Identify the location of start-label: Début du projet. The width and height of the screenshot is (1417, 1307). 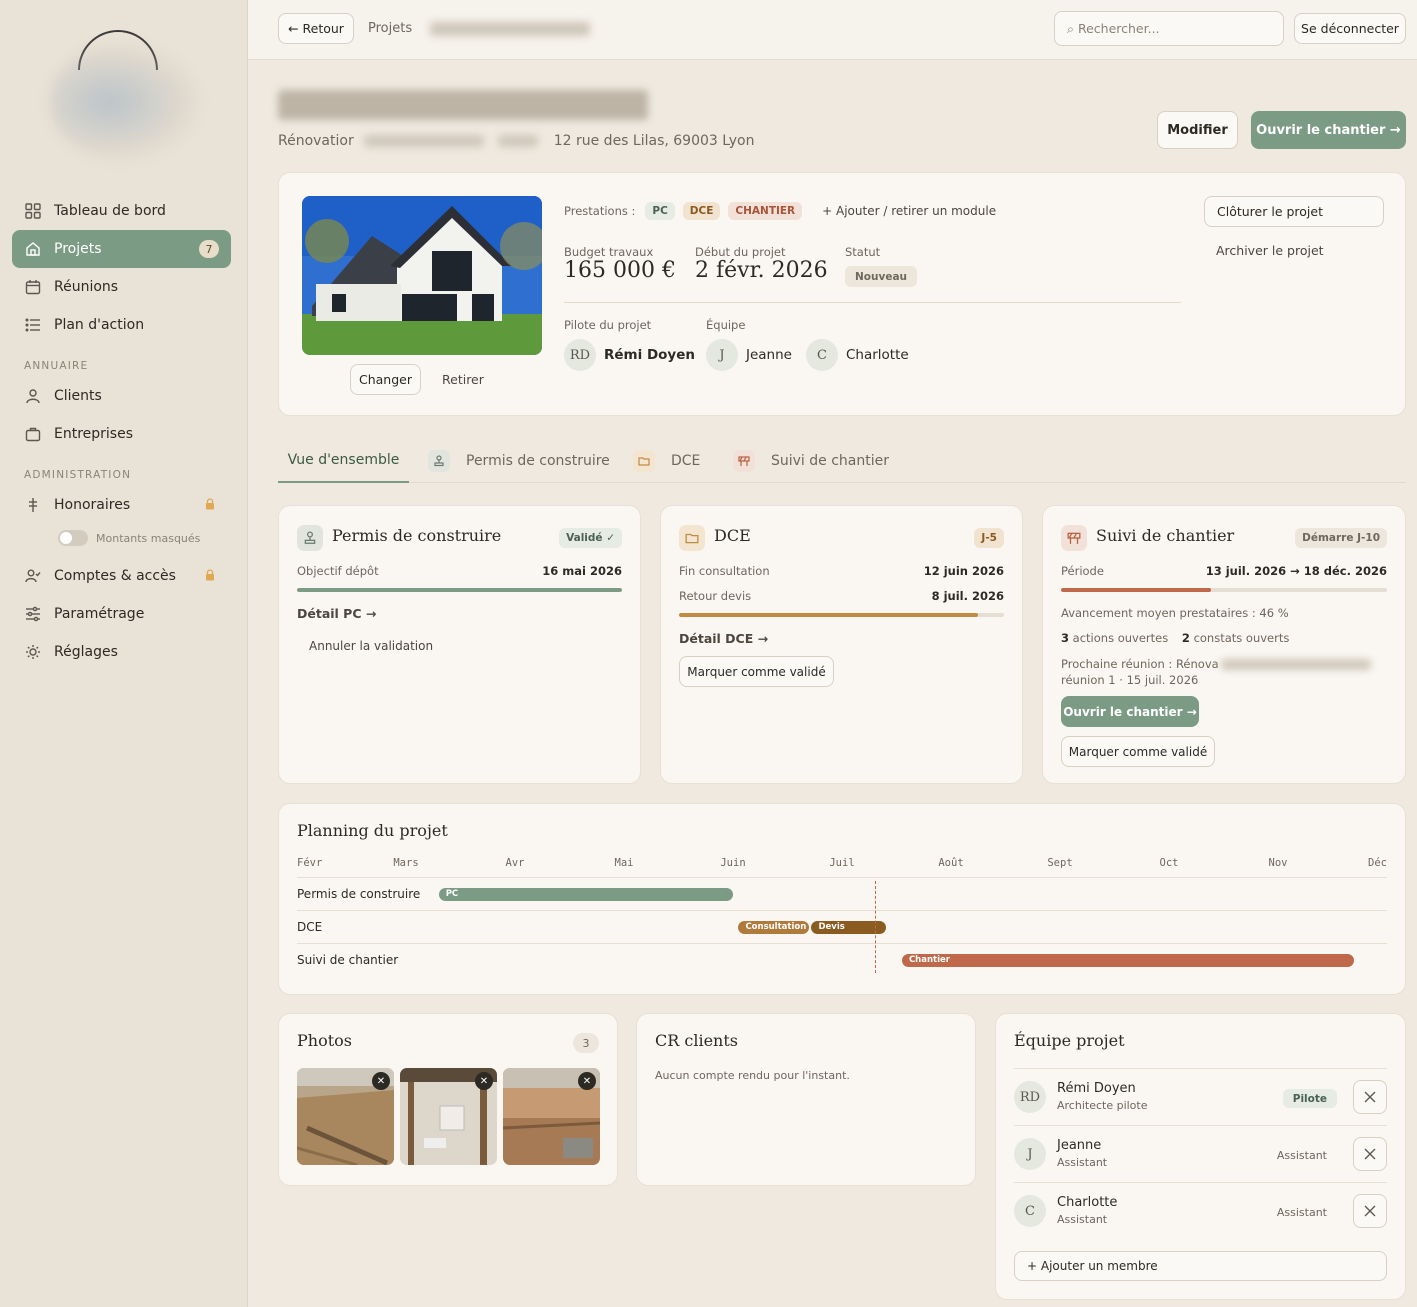
(740, 252).